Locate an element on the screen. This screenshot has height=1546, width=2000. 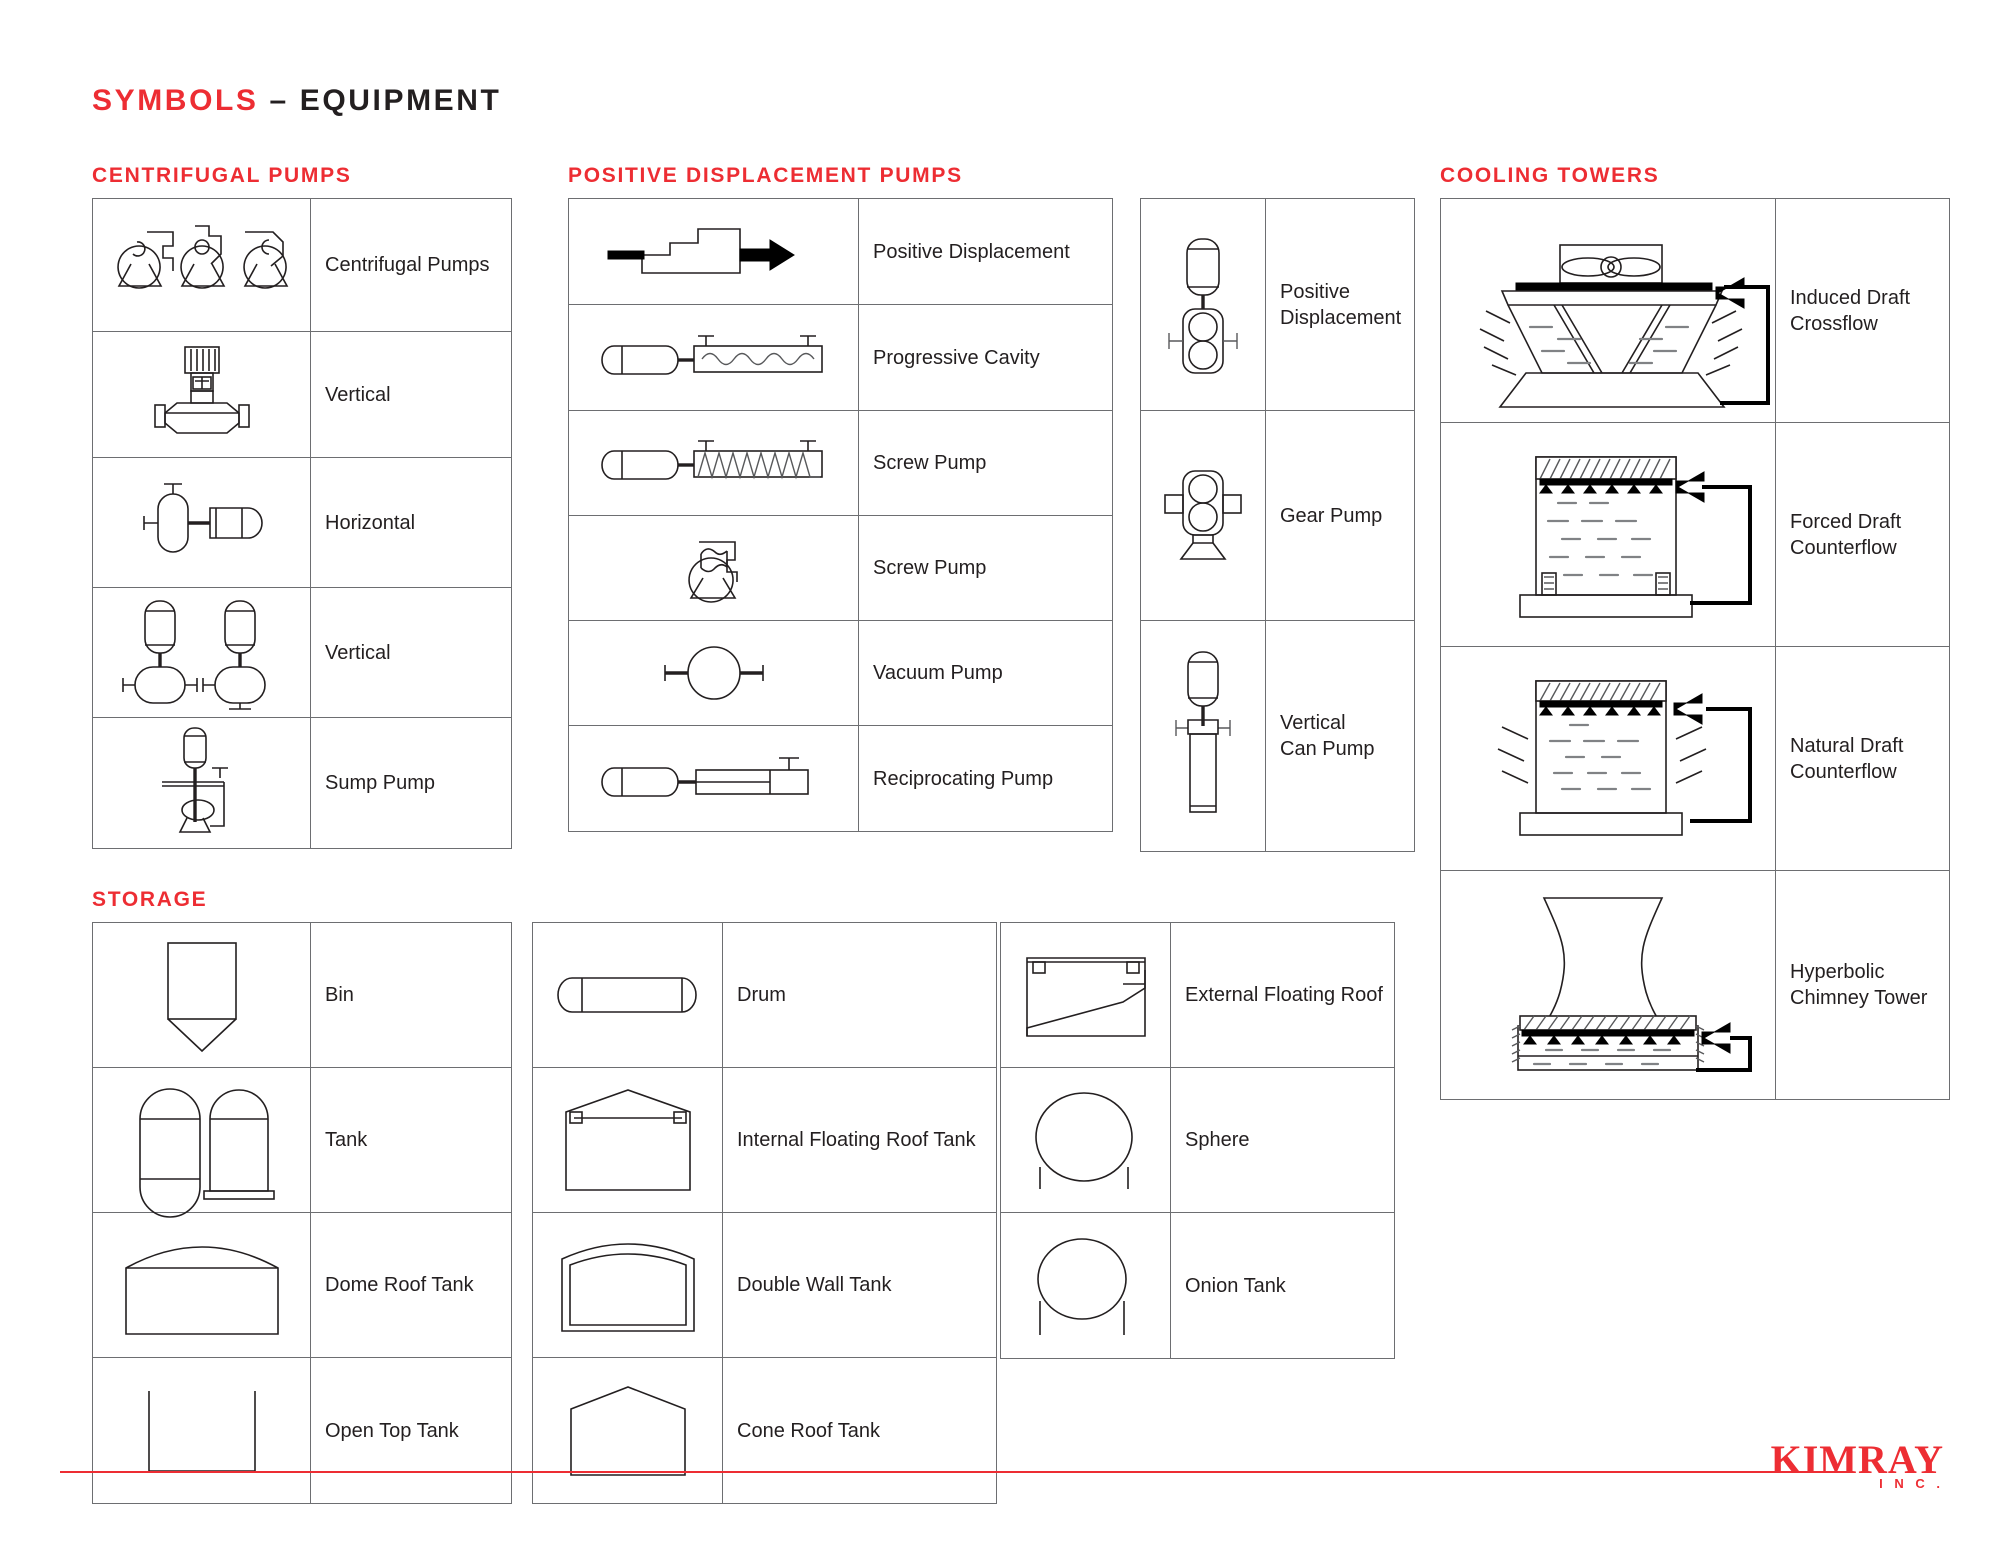
label-drum: Drum is located at coordinates (761, 995).